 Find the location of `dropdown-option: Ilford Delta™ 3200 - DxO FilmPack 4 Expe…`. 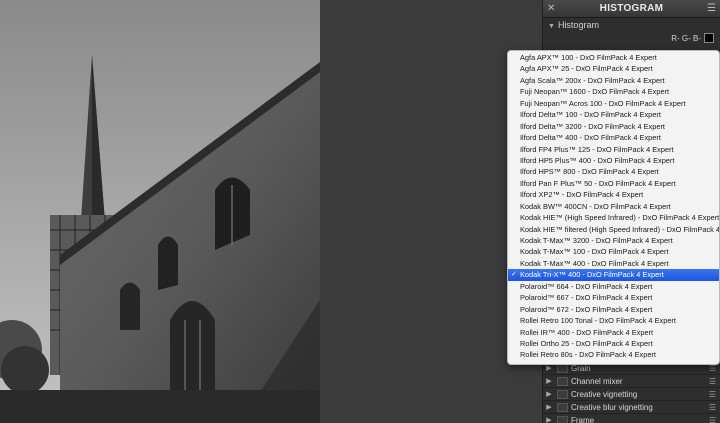

dropdown-option: Ilford Delta™ 3200 - DxO FilmPack 4 Expe… is located at coordinates (613, 126).